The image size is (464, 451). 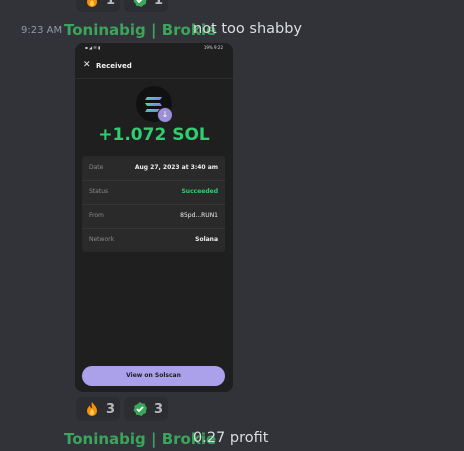 I want to click on reaction-check-top: 1, so click(x=146, y=6).